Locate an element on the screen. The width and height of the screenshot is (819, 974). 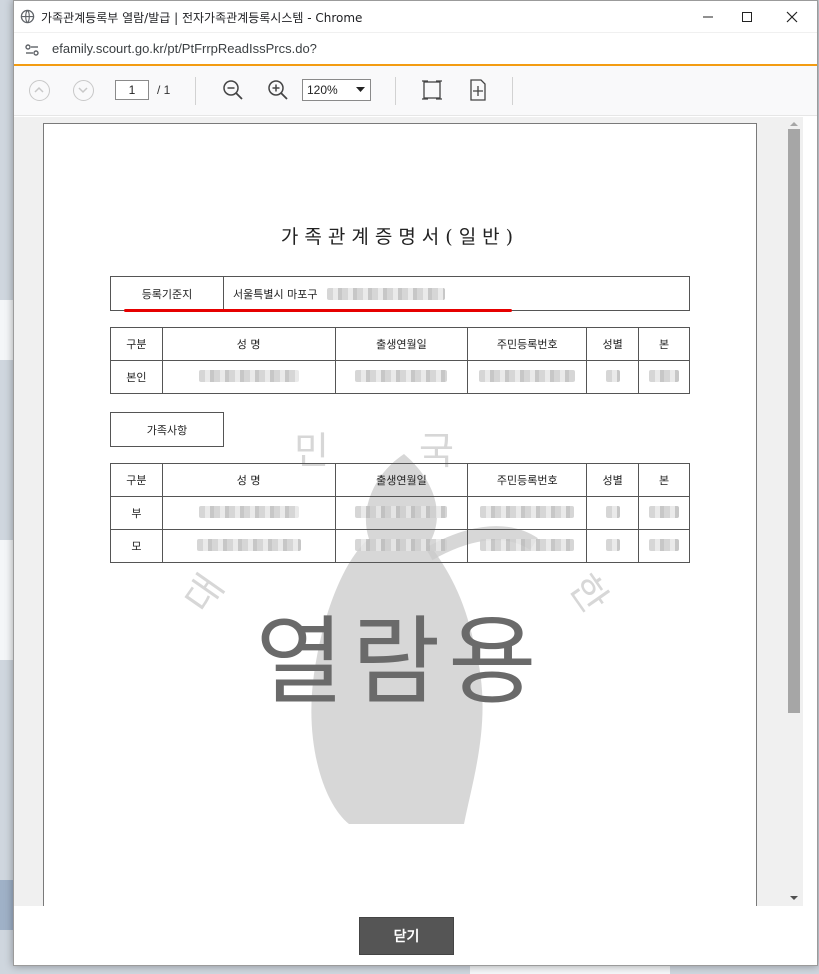
table-row: 부 is located at coordinates (400, 513).